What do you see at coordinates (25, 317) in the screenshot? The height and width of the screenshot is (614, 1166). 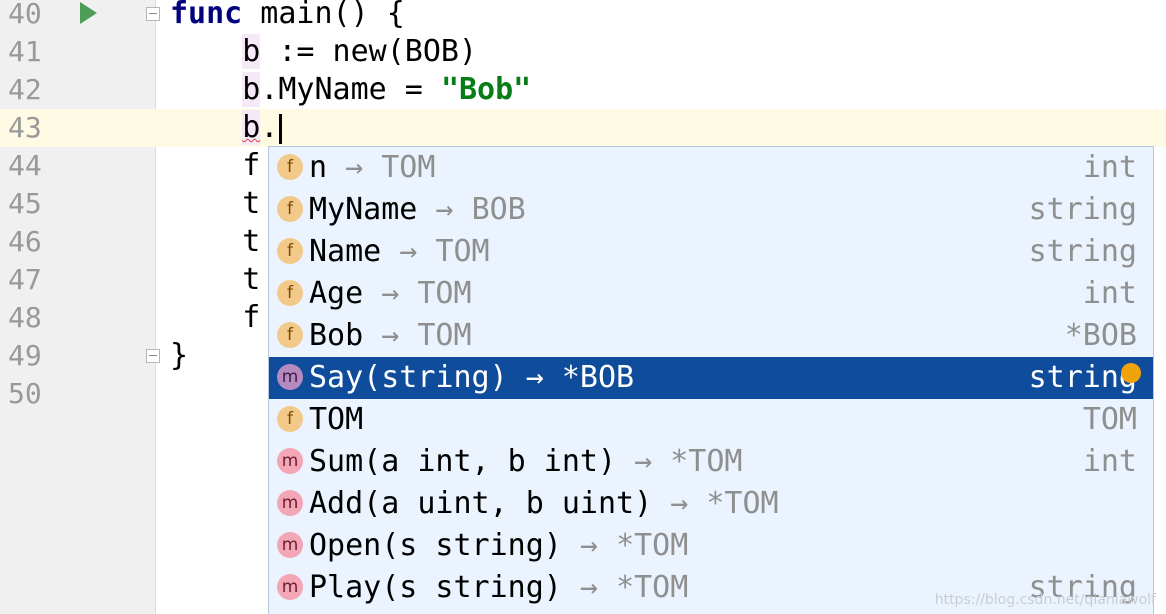 I see `line-number: 48` at bounding box center [25, 317].